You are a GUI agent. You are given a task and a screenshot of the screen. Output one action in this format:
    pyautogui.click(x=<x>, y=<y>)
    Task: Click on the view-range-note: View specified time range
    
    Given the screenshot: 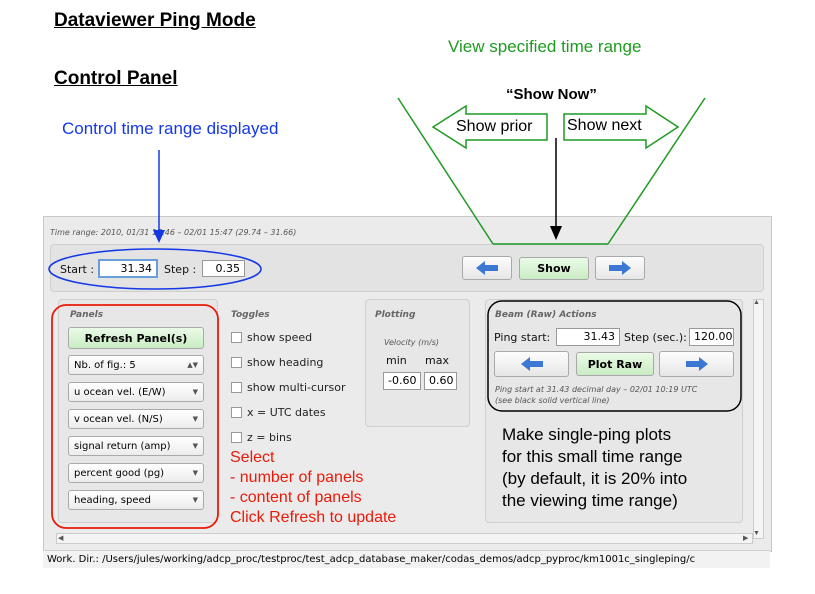 What is the action you would take?
    pyautogui.click(x=545, y=46)
    